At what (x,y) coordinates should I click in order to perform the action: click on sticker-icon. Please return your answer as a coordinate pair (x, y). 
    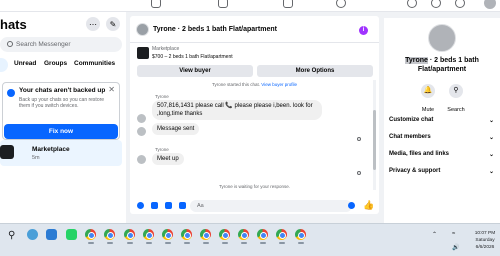
    Looking at the image, I should click on (168, 205).